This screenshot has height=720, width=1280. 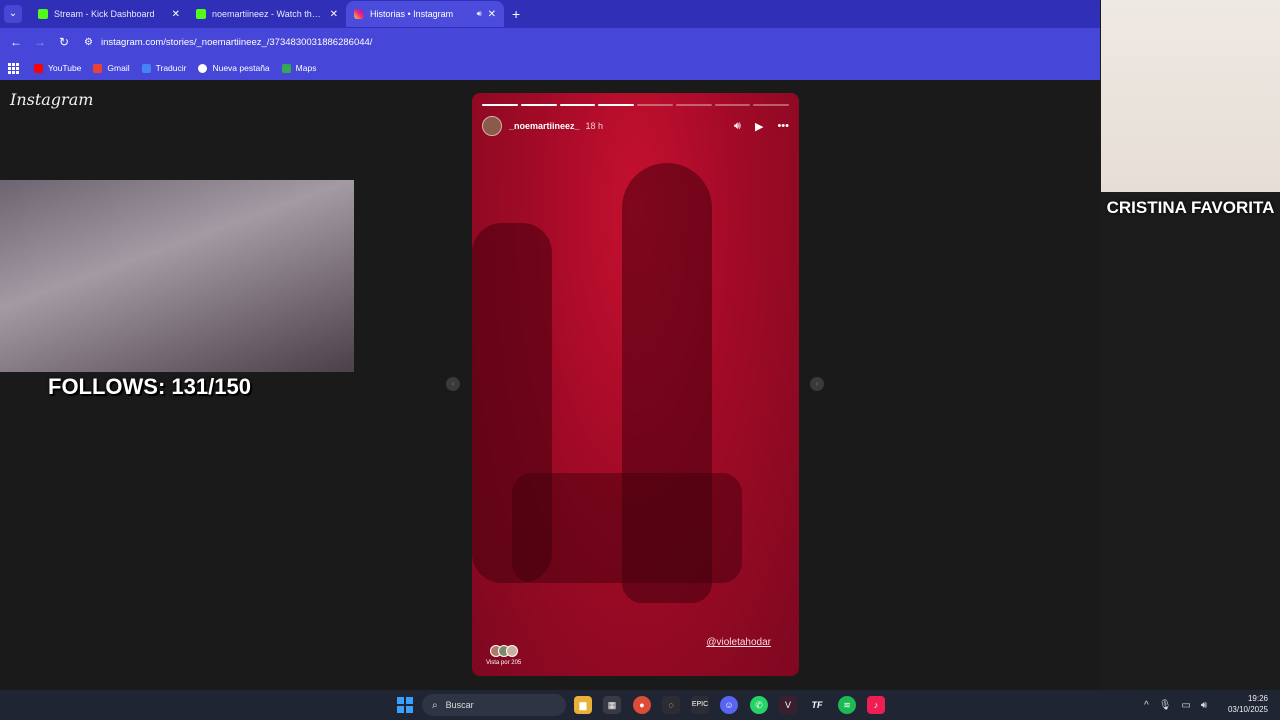 What do you see at coordinates (759, 126) in the screenshot?
I see `play-icon: ▶` at bounding box center [759, 126].